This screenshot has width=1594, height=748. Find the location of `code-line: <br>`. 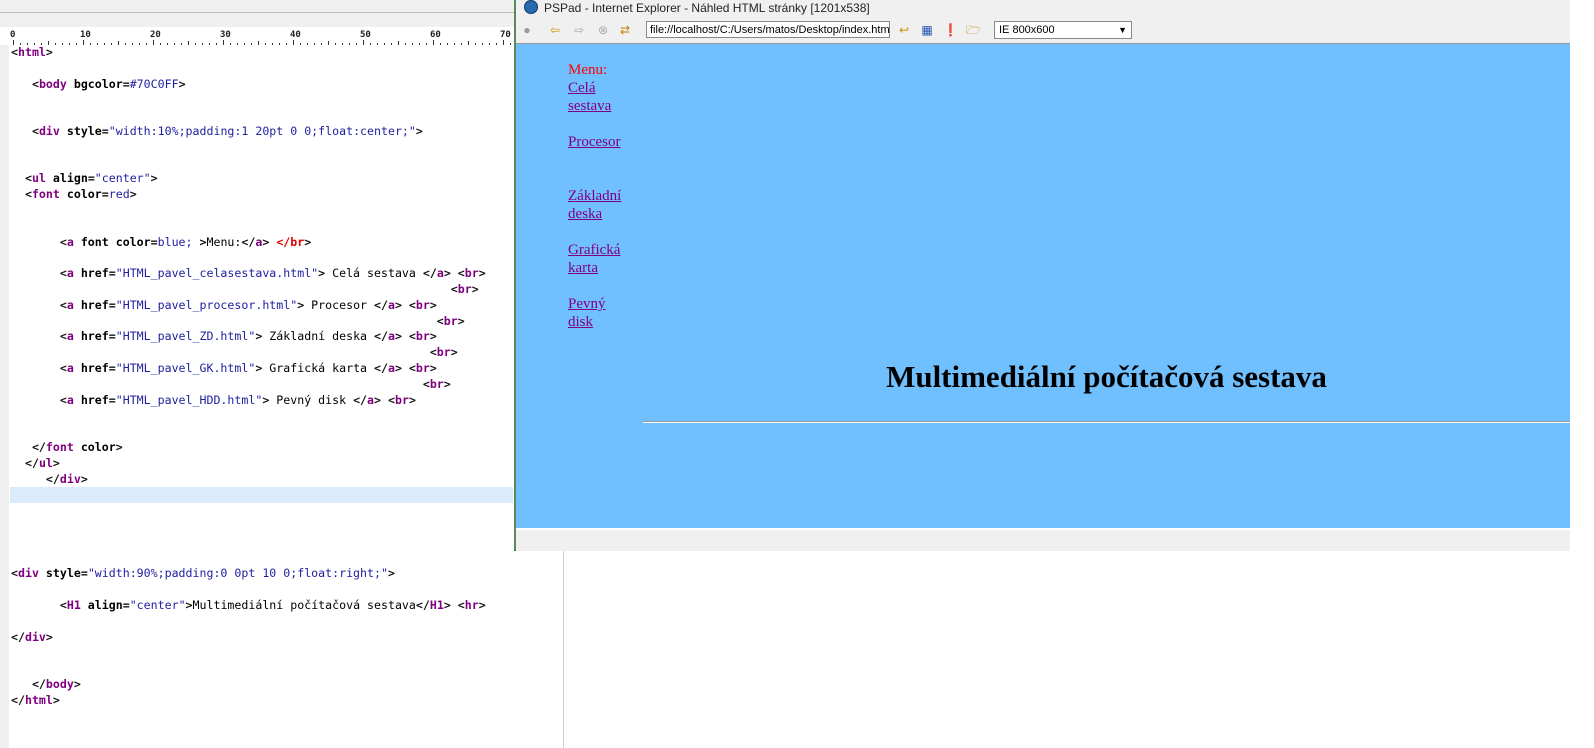

code-line: <br> is located at coordinates (231, 385).